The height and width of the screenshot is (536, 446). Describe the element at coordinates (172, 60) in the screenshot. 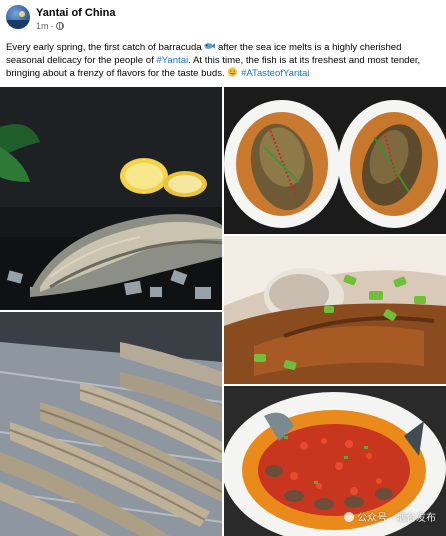

I see `hashtag-yantai-link: #Yantai` at that location.